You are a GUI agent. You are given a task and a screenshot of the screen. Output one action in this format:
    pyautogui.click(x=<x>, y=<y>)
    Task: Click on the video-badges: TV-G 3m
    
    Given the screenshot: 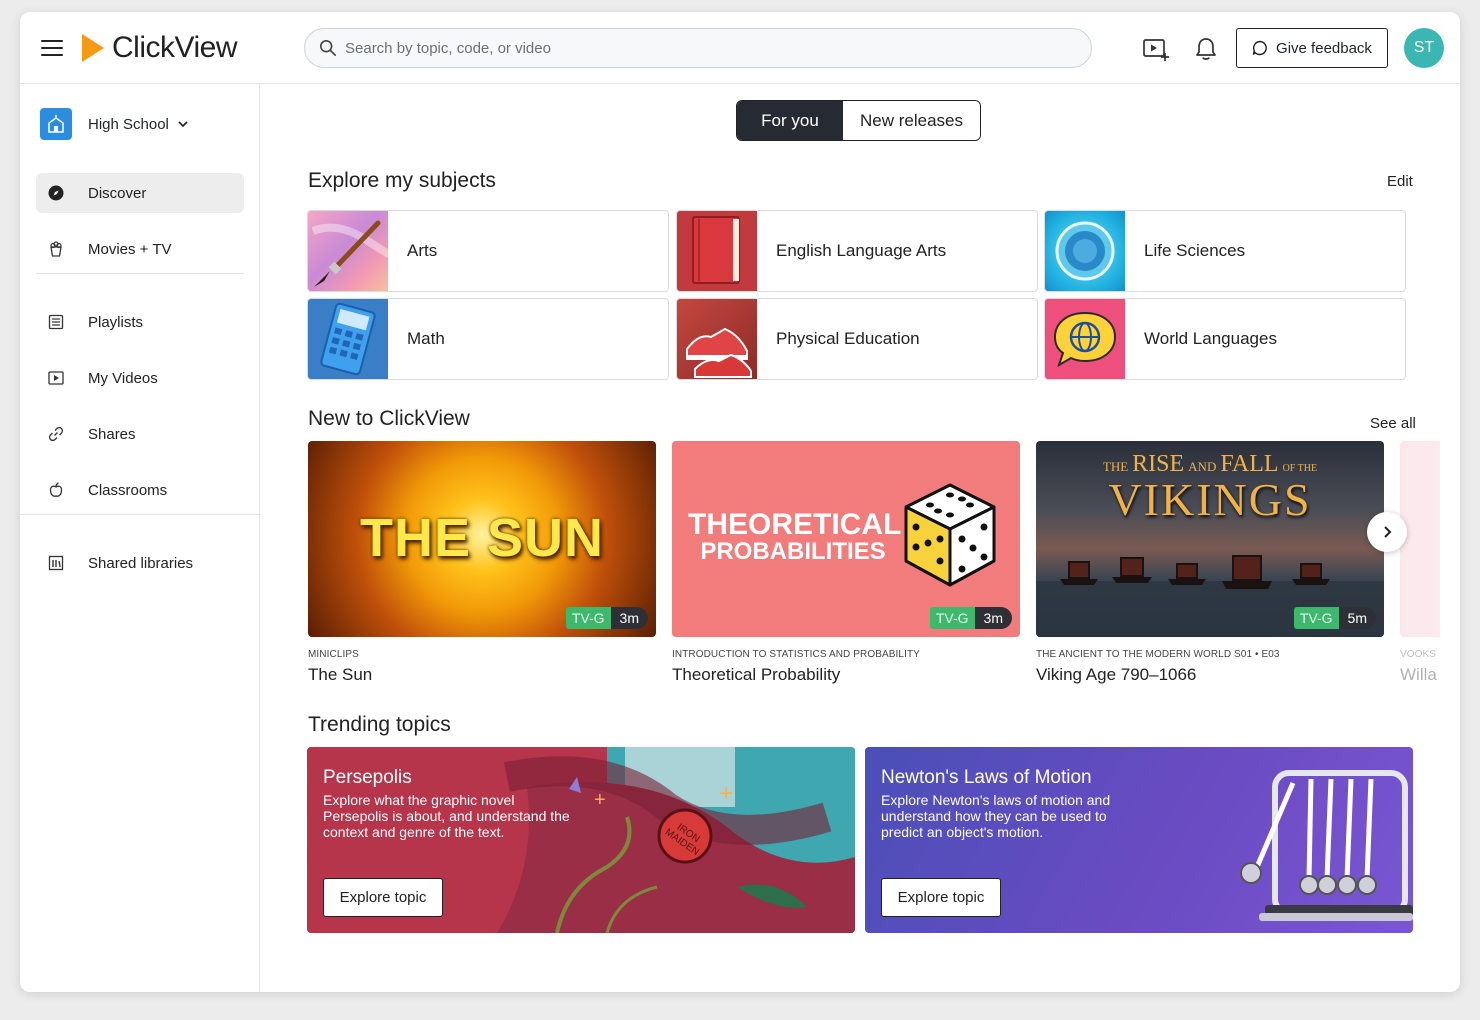 What is the action you would take?
    pyautogui.click(x=970, y=618)
    